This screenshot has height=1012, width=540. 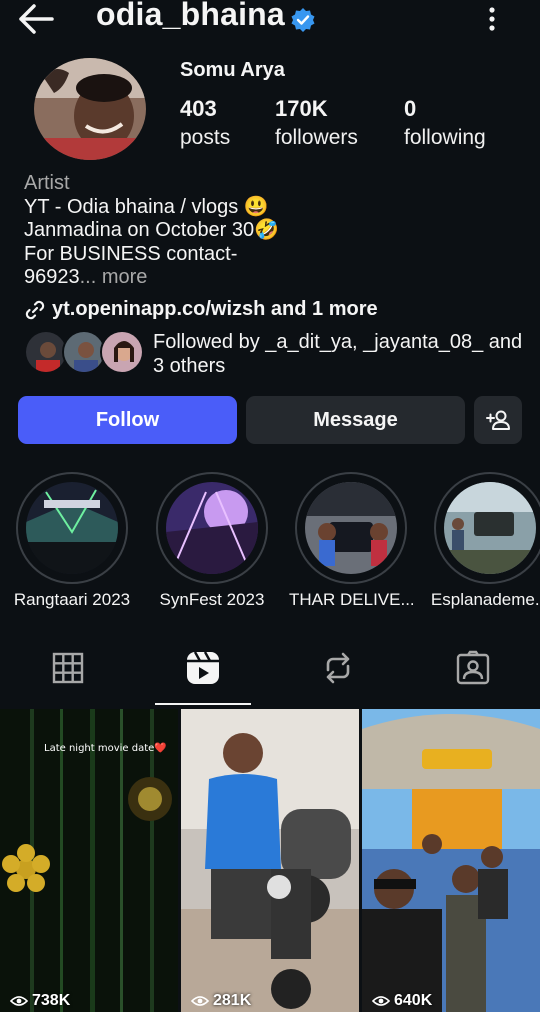 What do you see at coordinates (232, 1000) in the screenshot?
I see `reel-view-count: 281K` at bounding box center [232, 1000].